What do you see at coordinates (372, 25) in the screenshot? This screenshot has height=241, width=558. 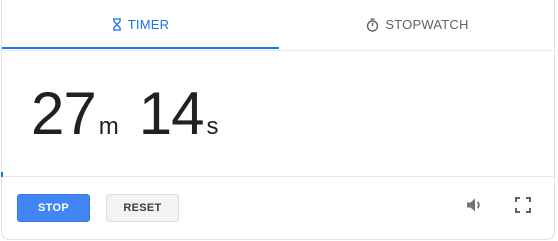 I see `stopwatch-icon` at bounding box center [372, 25].